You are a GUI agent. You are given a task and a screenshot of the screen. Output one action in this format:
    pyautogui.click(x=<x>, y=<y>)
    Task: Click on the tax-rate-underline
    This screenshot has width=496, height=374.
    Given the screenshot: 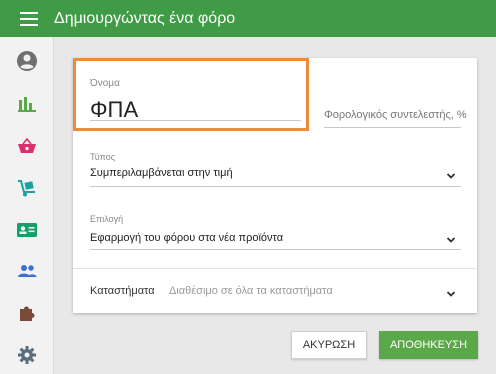 What is the action you would take?
    pyautogui.click(x=392, y=127)
    